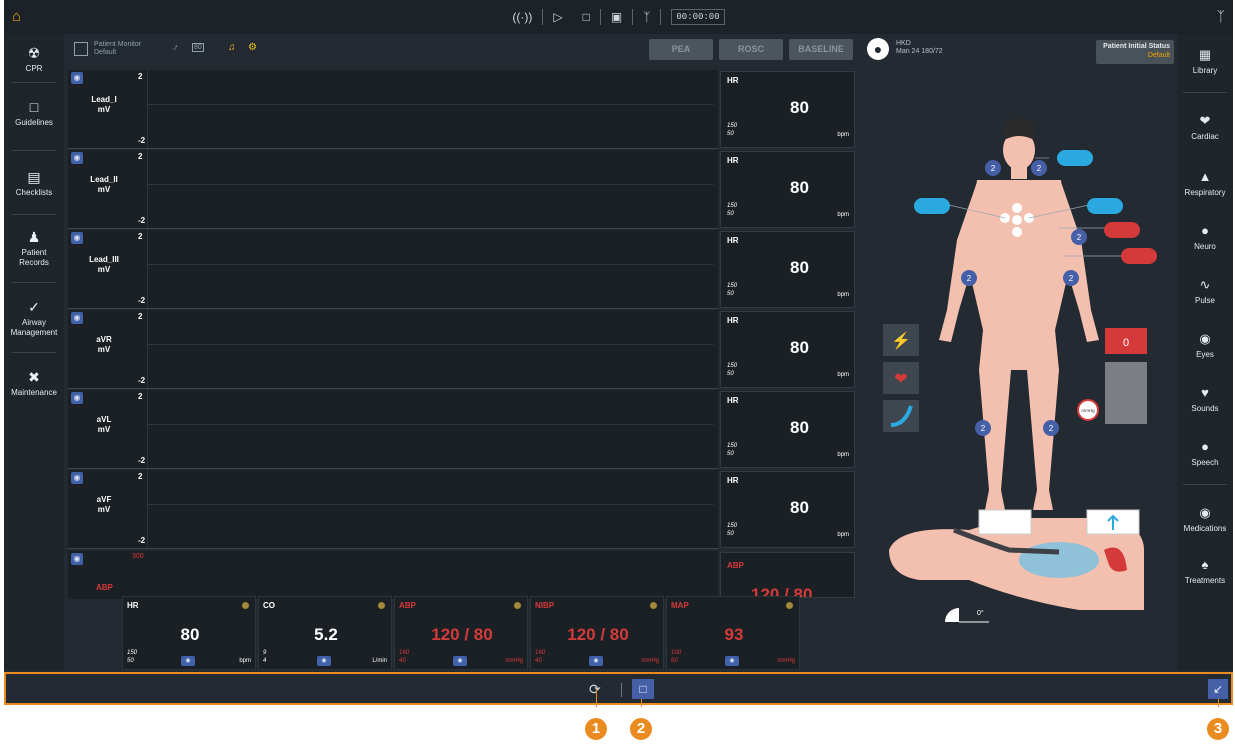  What do you see at coordinates (431, 264) in the screenshot?
I see `wave-baseline` at bounding box center [431, 264].